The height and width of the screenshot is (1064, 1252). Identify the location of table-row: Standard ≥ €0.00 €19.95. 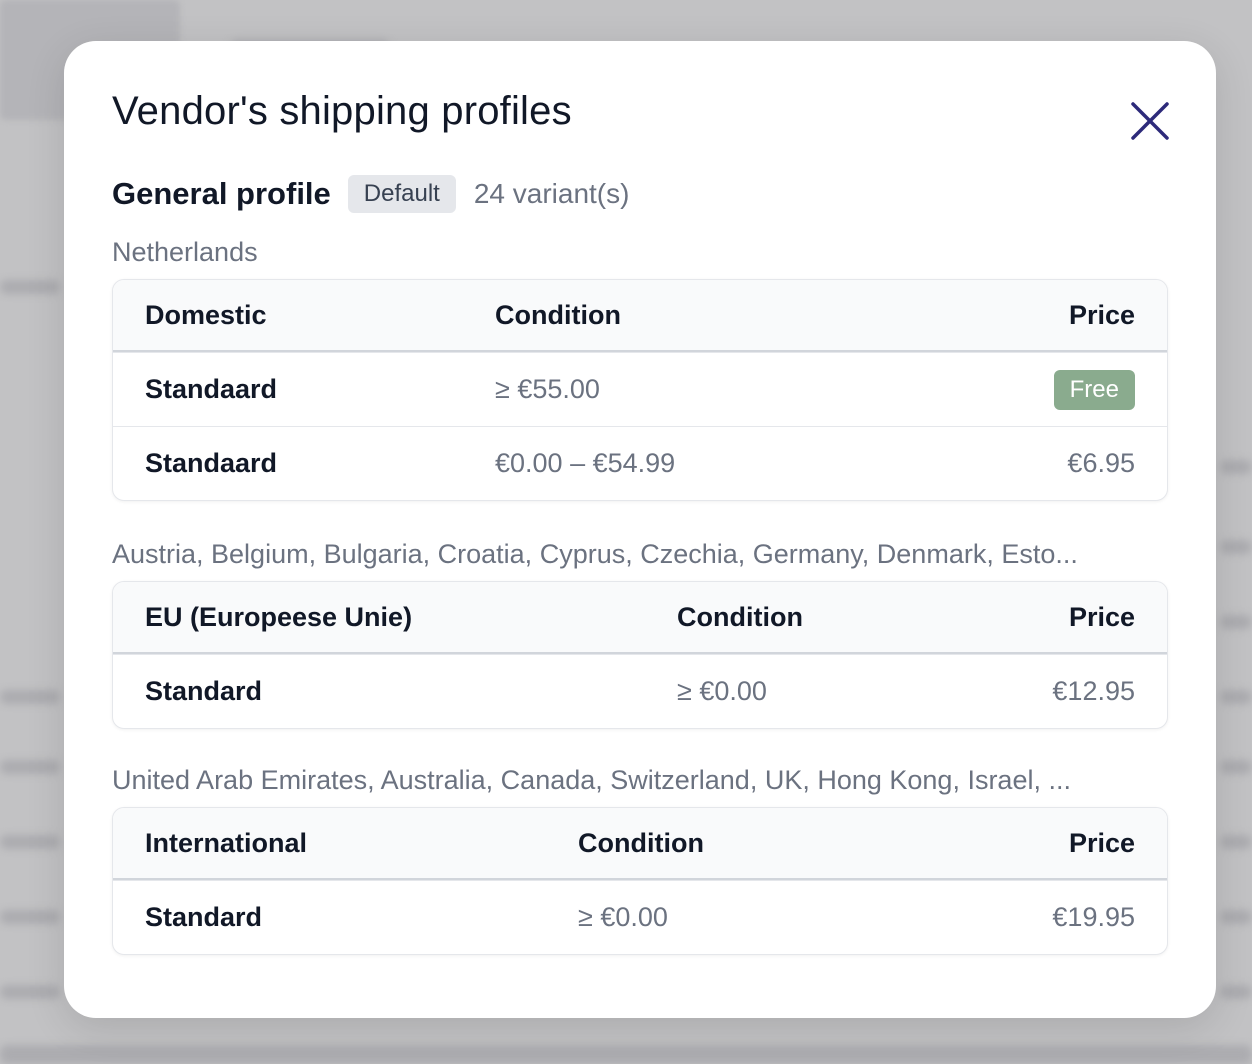
(640, 917).